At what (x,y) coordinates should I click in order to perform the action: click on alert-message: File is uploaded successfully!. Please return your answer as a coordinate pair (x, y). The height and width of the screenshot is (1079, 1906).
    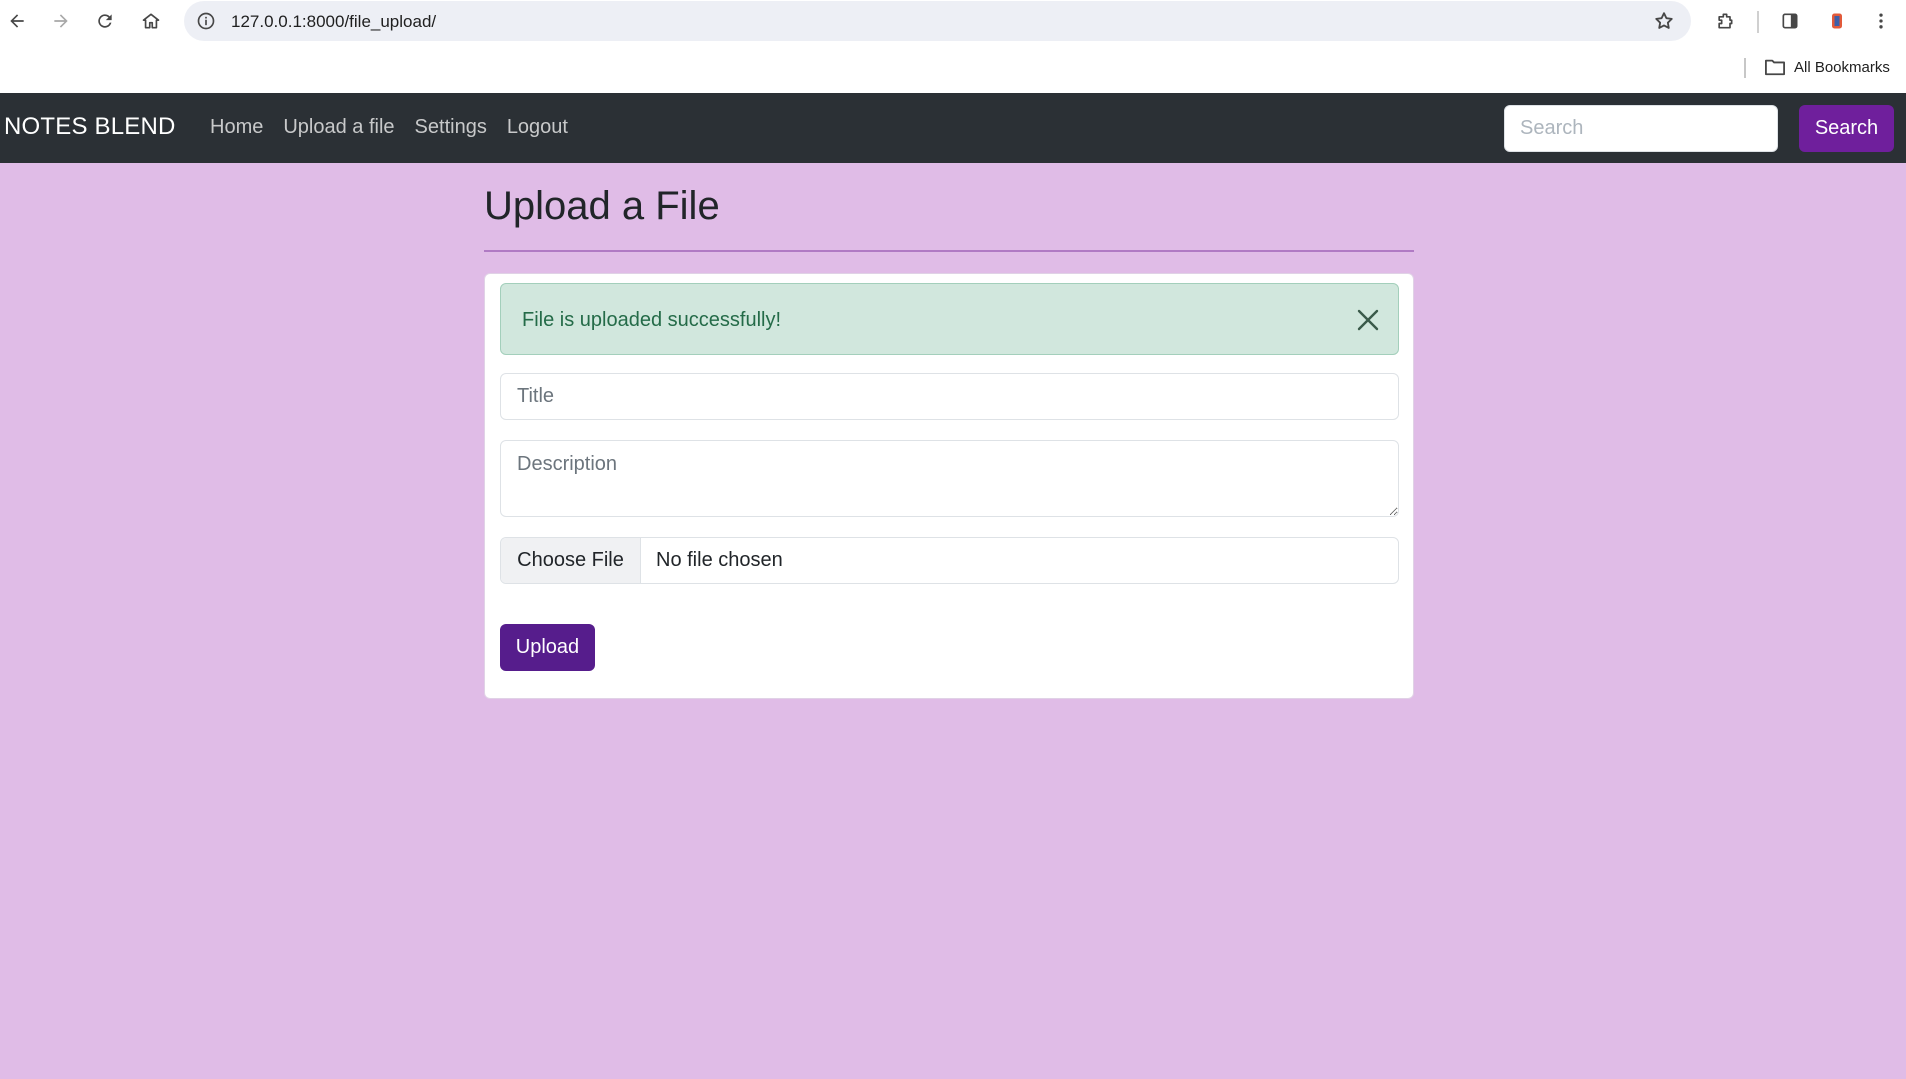
    Looking at the image, I should click on (652, 320).